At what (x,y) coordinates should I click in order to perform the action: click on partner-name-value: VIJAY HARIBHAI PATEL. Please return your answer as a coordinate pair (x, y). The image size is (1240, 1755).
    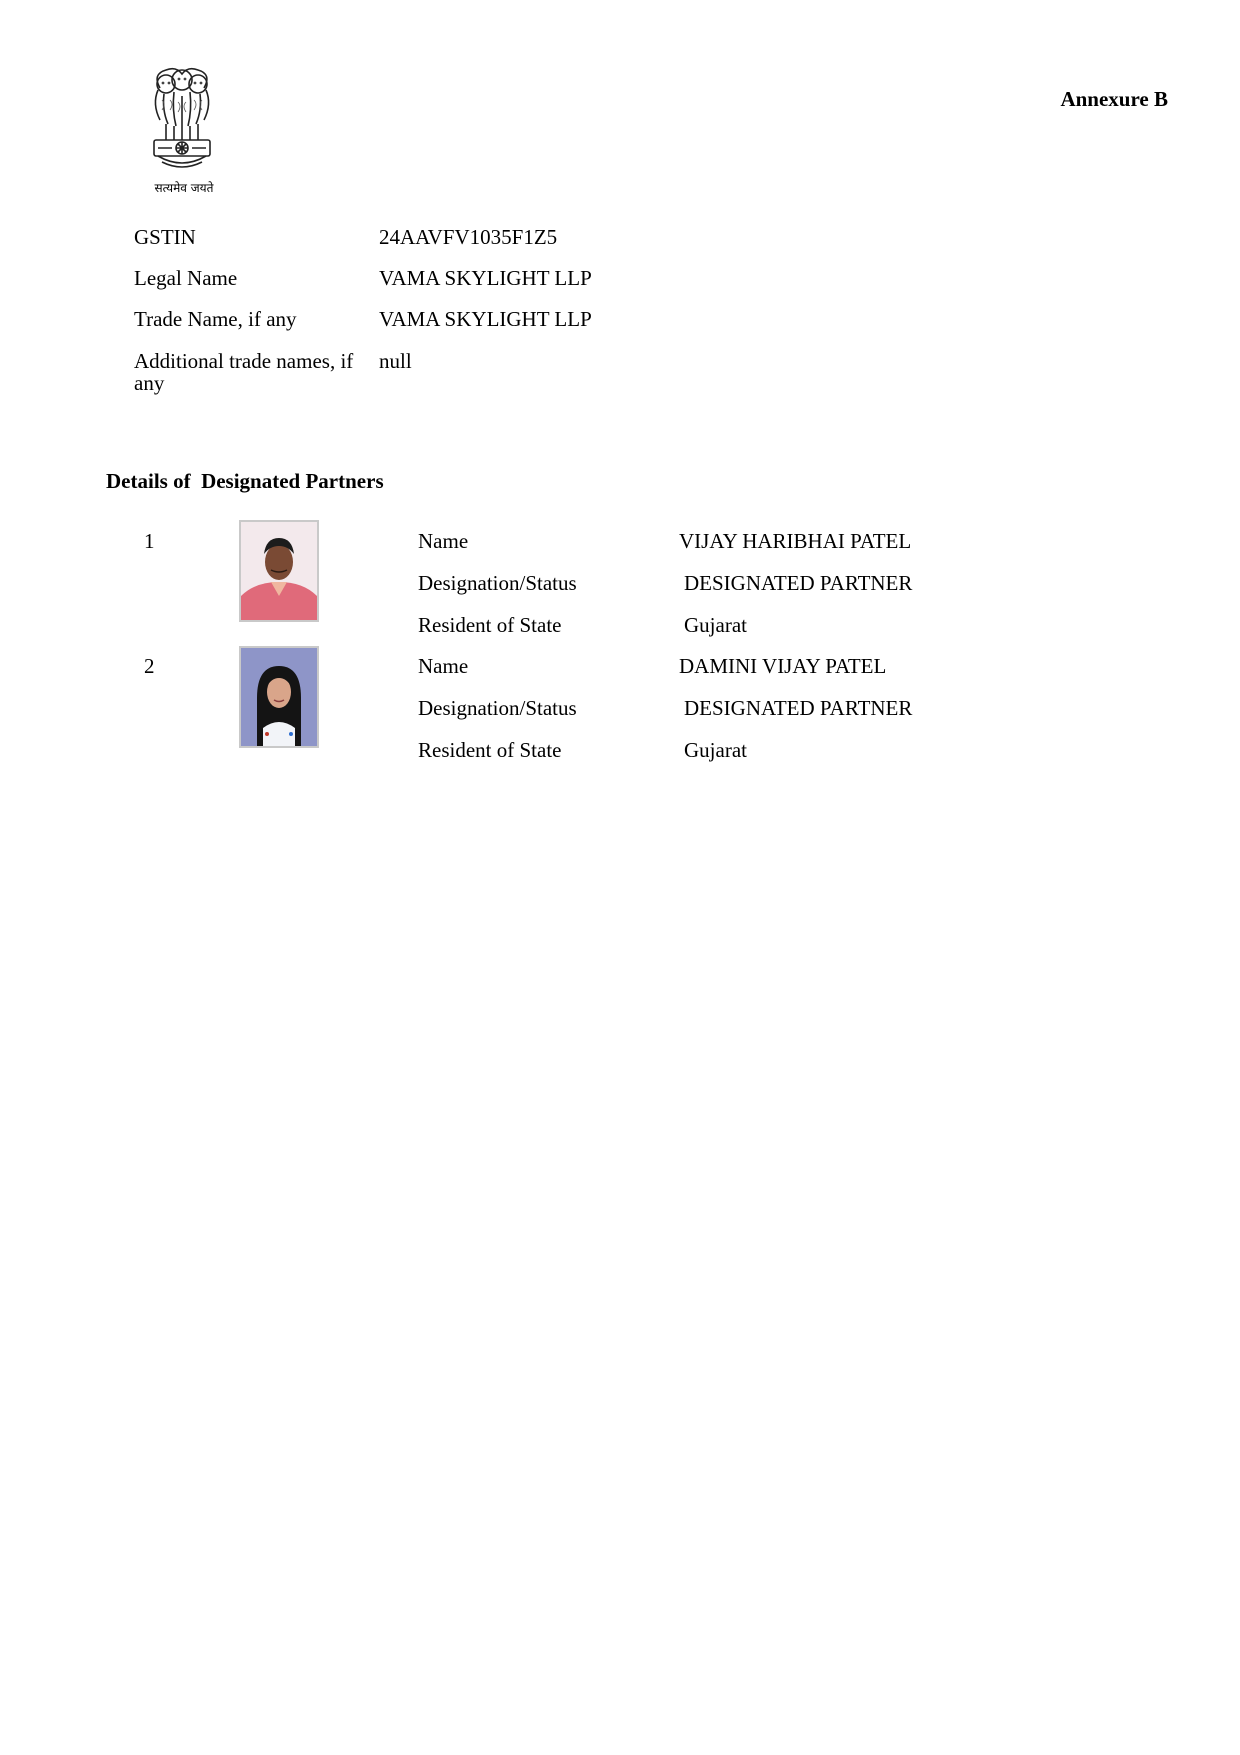
    Looking at the image, I should click on (795, 541).